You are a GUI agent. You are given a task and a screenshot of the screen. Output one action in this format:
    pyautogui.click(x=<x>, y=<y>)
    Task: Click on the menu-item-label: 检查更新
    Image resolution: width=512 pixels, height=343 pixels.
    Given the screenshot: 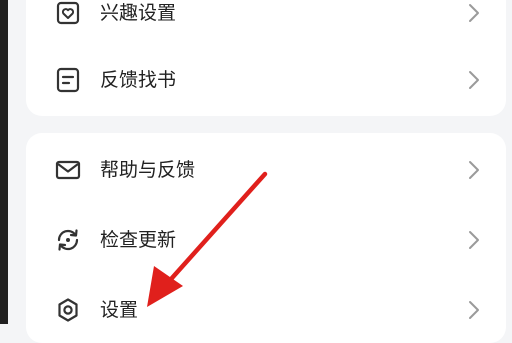 What is the action you would take?
    pyautogui.click(x=138, y=240)
    